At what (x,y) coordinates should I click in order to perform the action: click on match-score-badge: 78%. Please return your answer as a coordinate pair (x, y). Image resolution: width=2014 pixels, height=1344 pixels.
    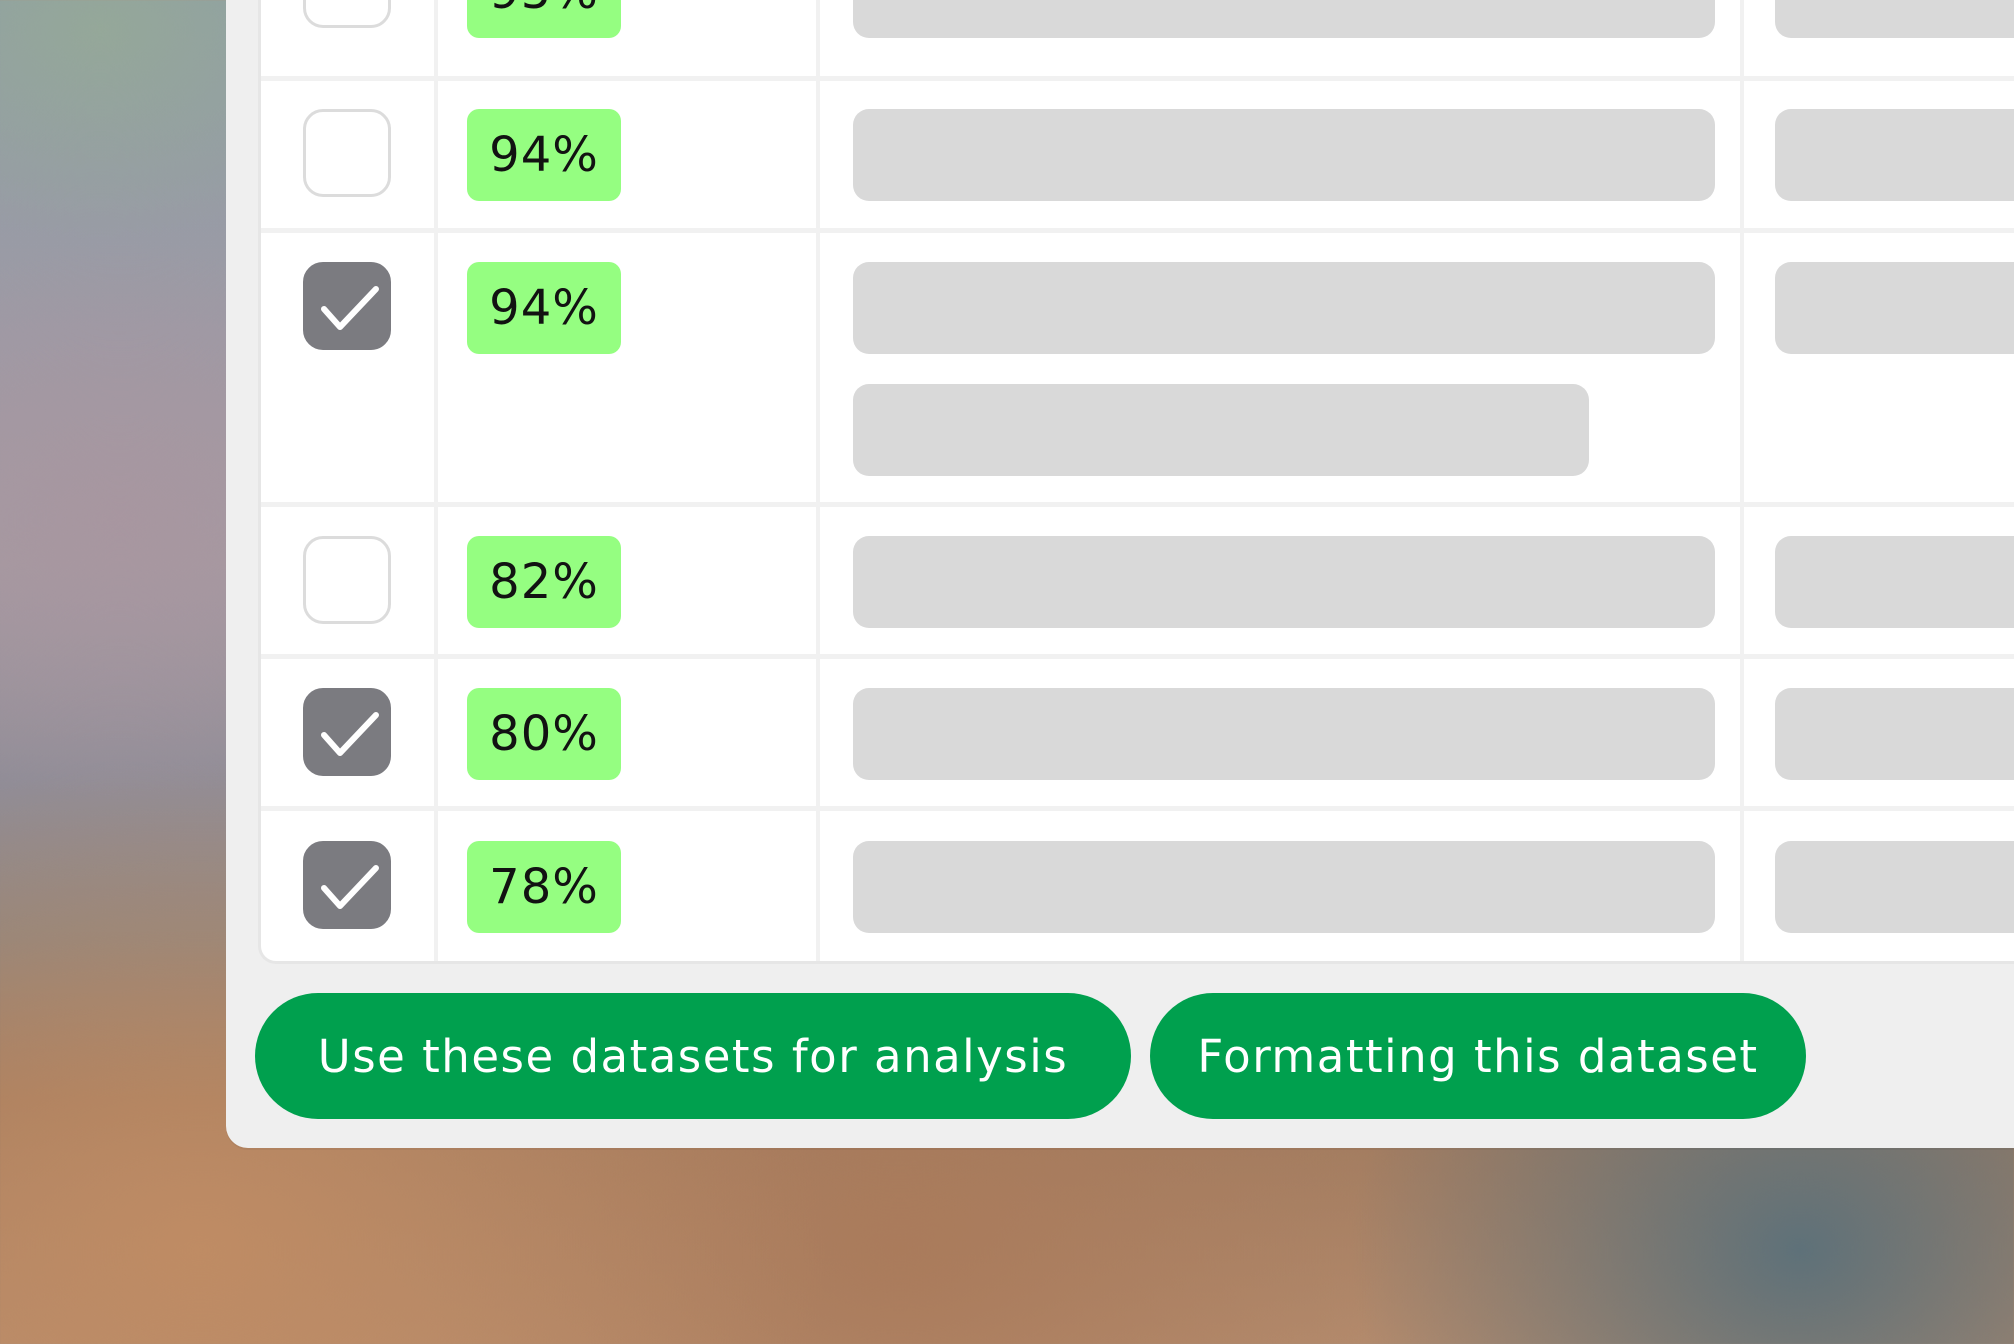
    Looking at the image, I should click on (544, 887).